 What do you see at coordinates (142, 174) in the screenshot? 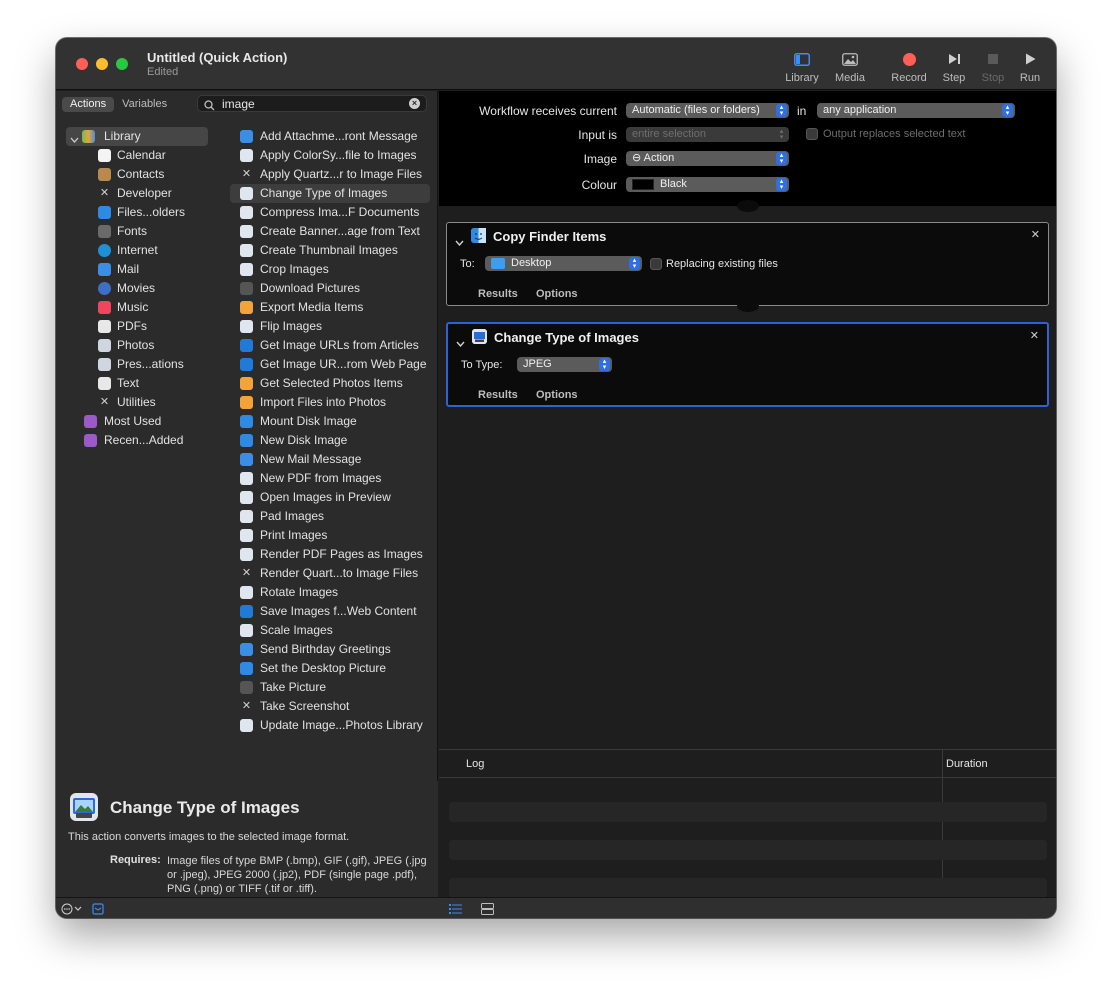
I see `sidebar-item-contacts: Contacts` at bounding box center [142, 174].